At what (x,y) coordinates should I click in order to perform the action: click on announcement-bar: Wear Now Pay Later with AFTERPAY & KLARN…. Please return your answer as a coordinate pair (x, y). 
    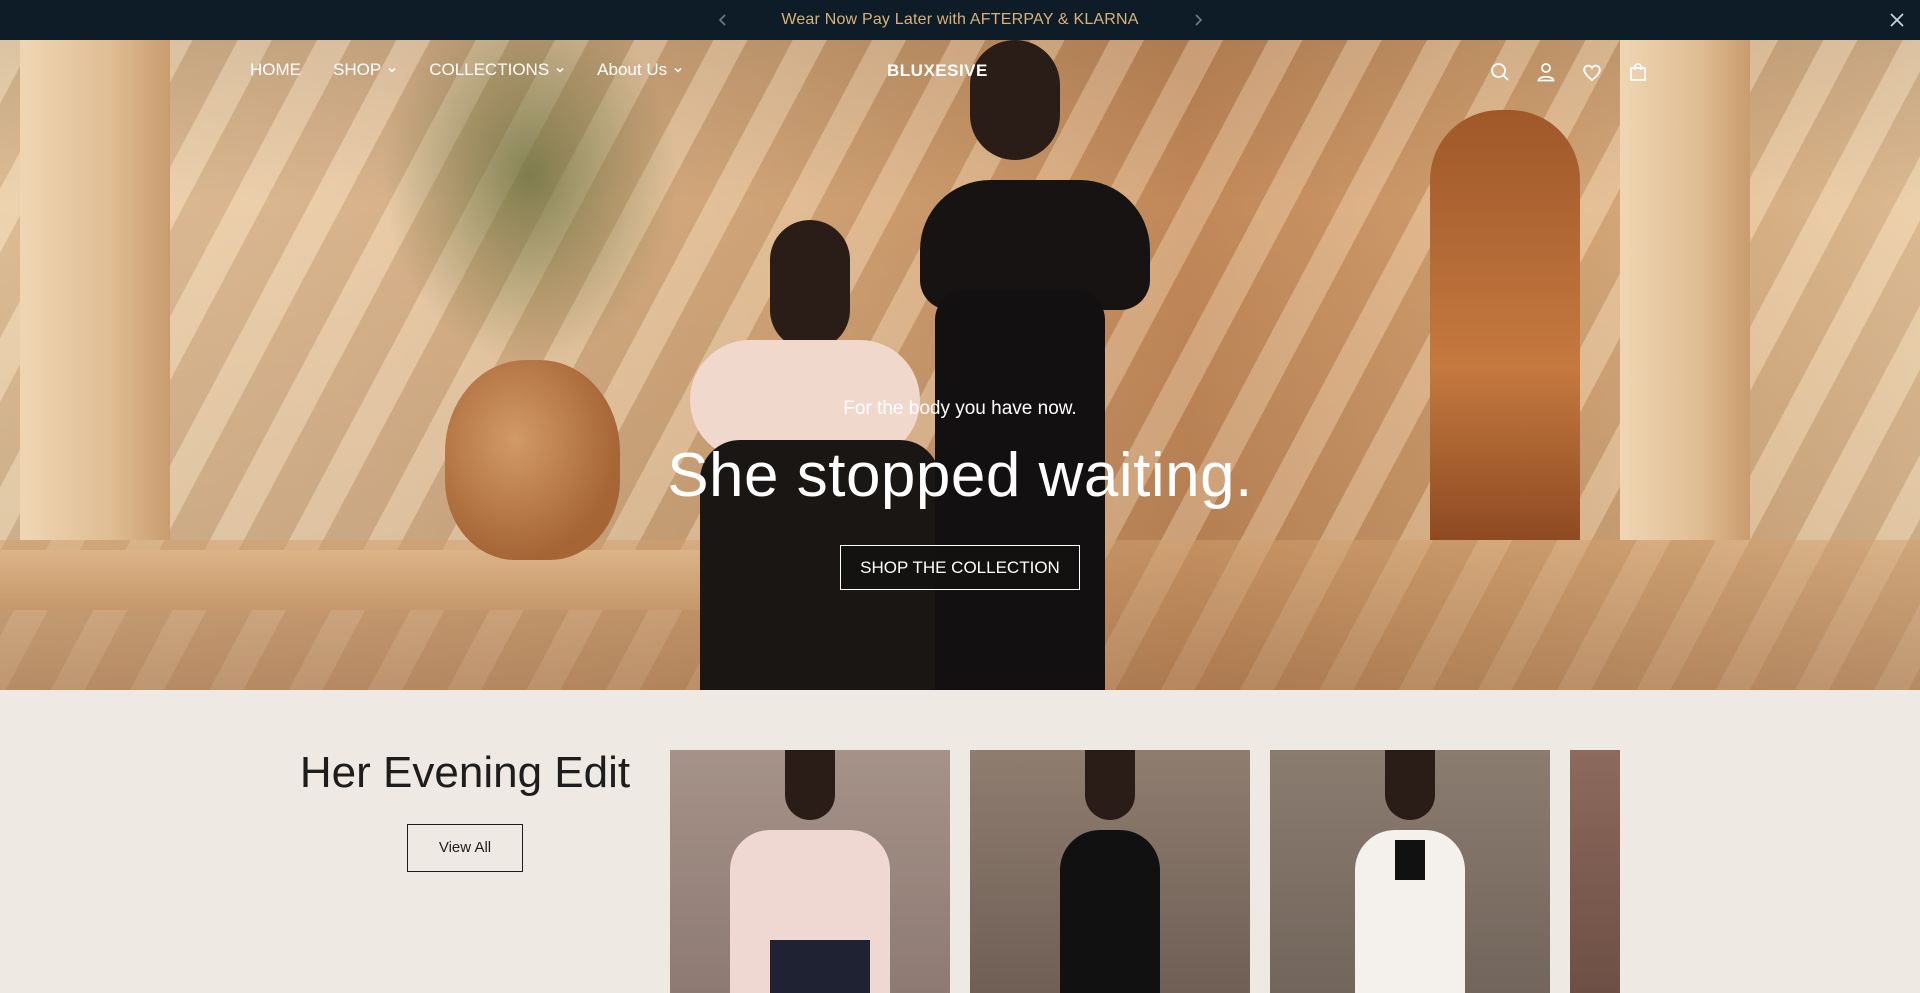
    Looking at the image, I should click on (960, 20).